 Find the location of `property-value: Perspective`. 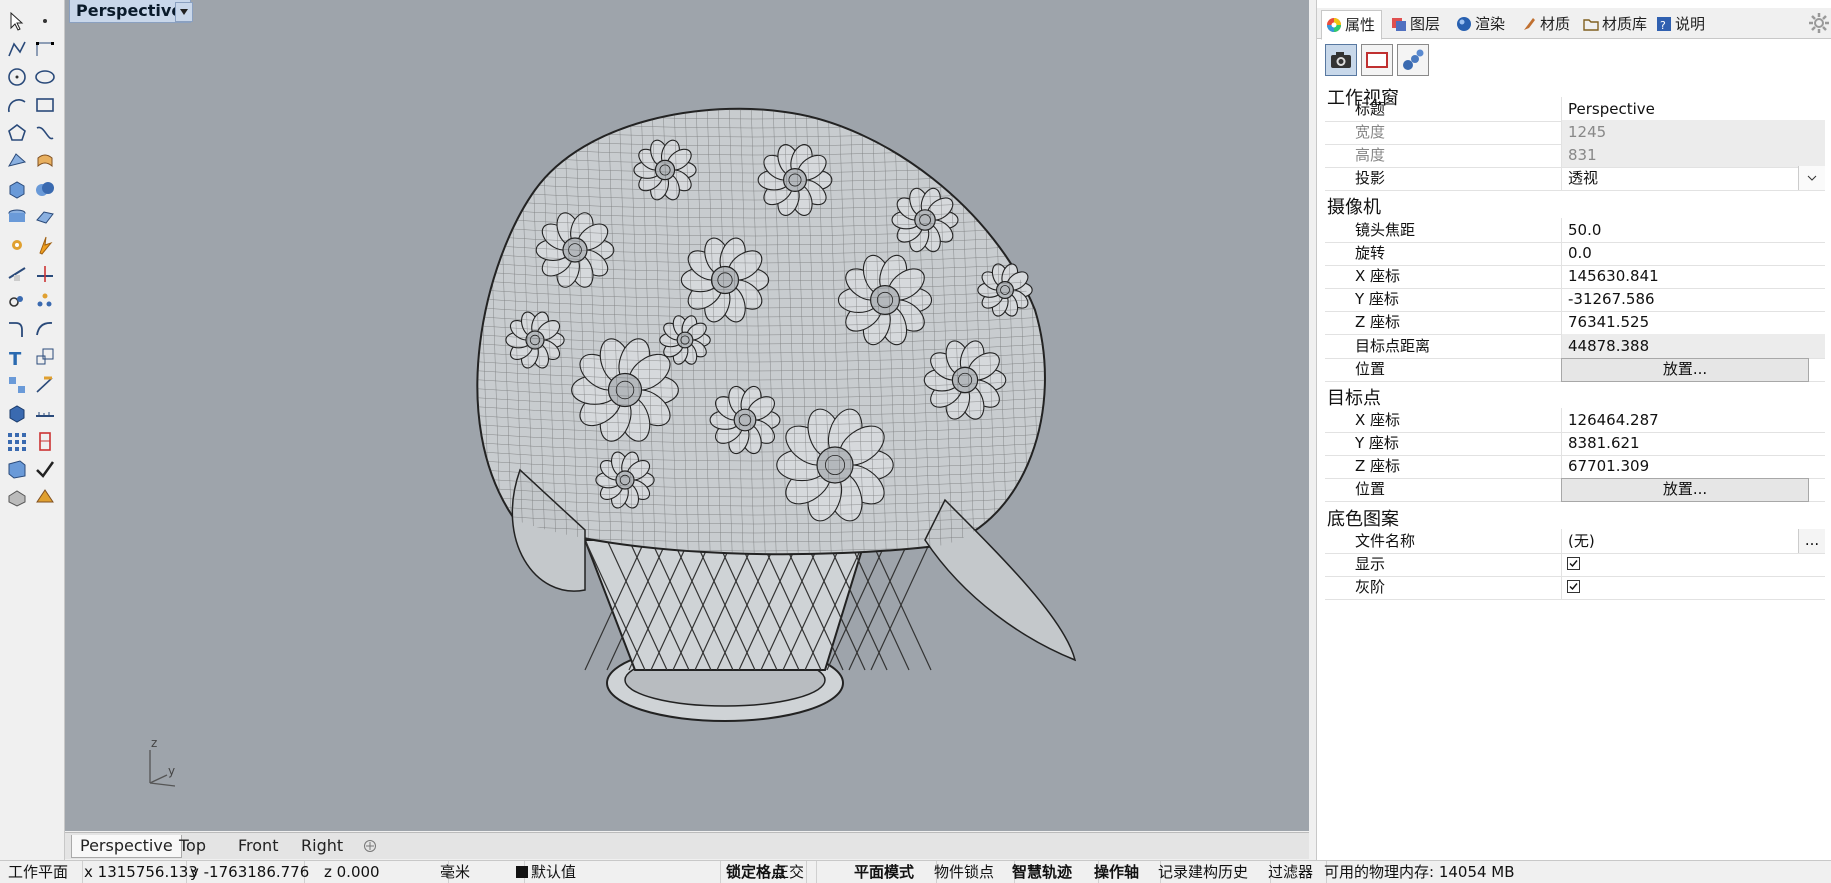

property-value: Perspective is located at coordinates (1693, 109).